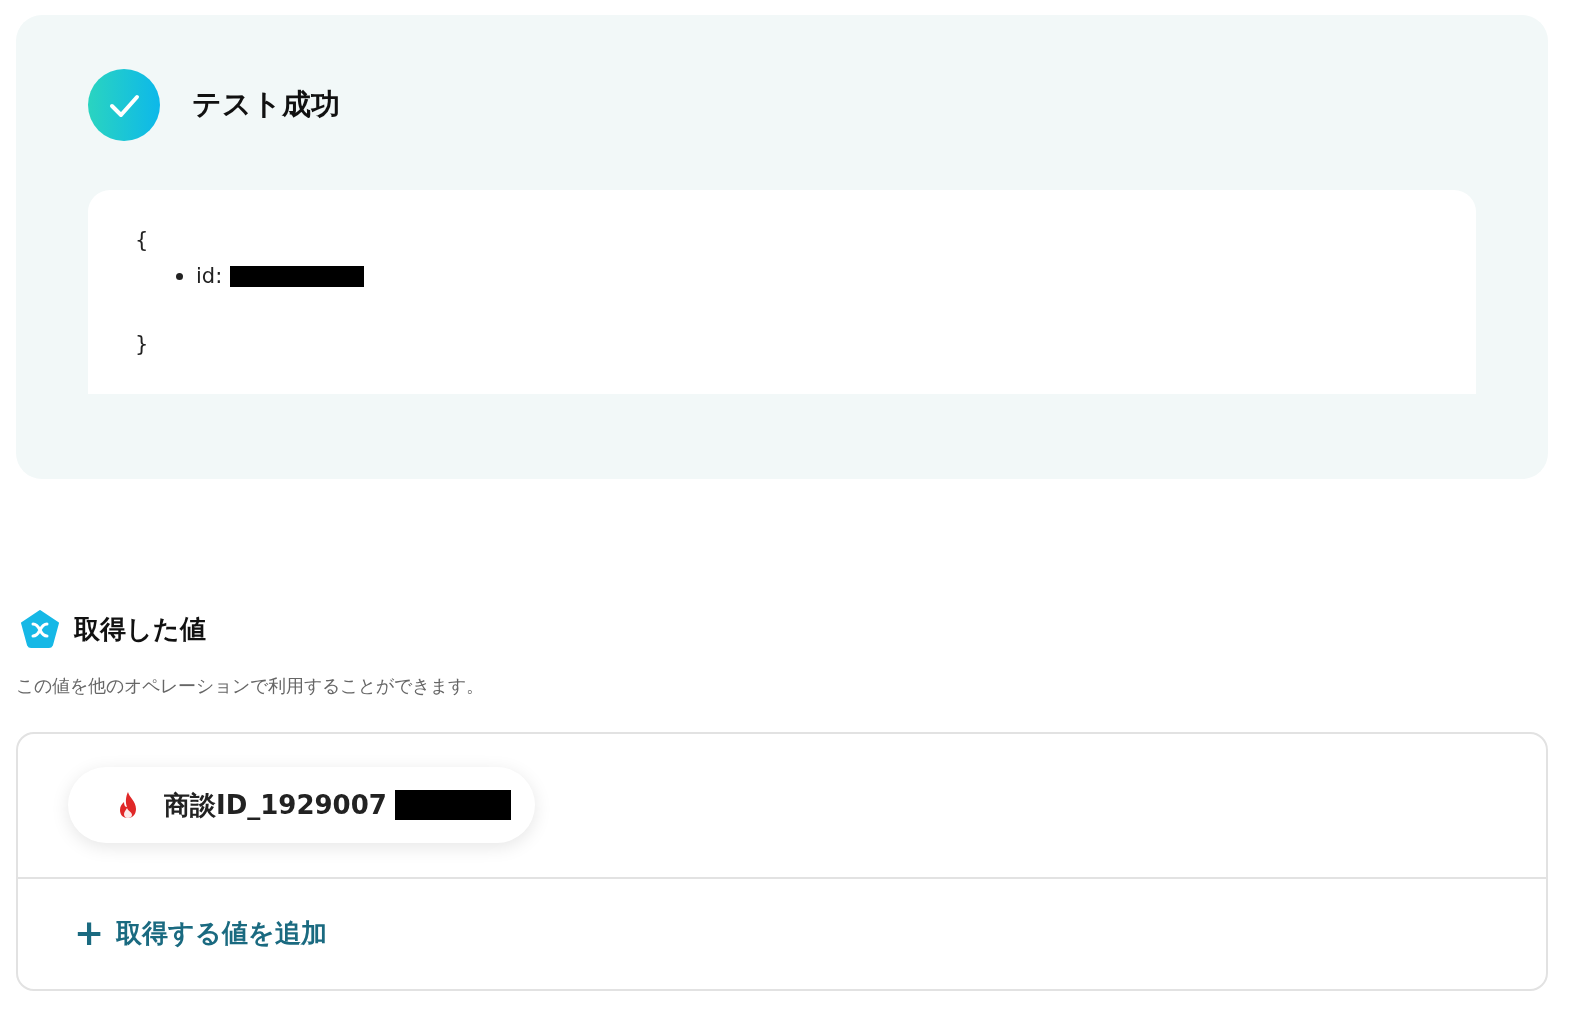  Describe the element at coordinates (141, 344) in the screenshot. I see `brace-text: }` at that location.